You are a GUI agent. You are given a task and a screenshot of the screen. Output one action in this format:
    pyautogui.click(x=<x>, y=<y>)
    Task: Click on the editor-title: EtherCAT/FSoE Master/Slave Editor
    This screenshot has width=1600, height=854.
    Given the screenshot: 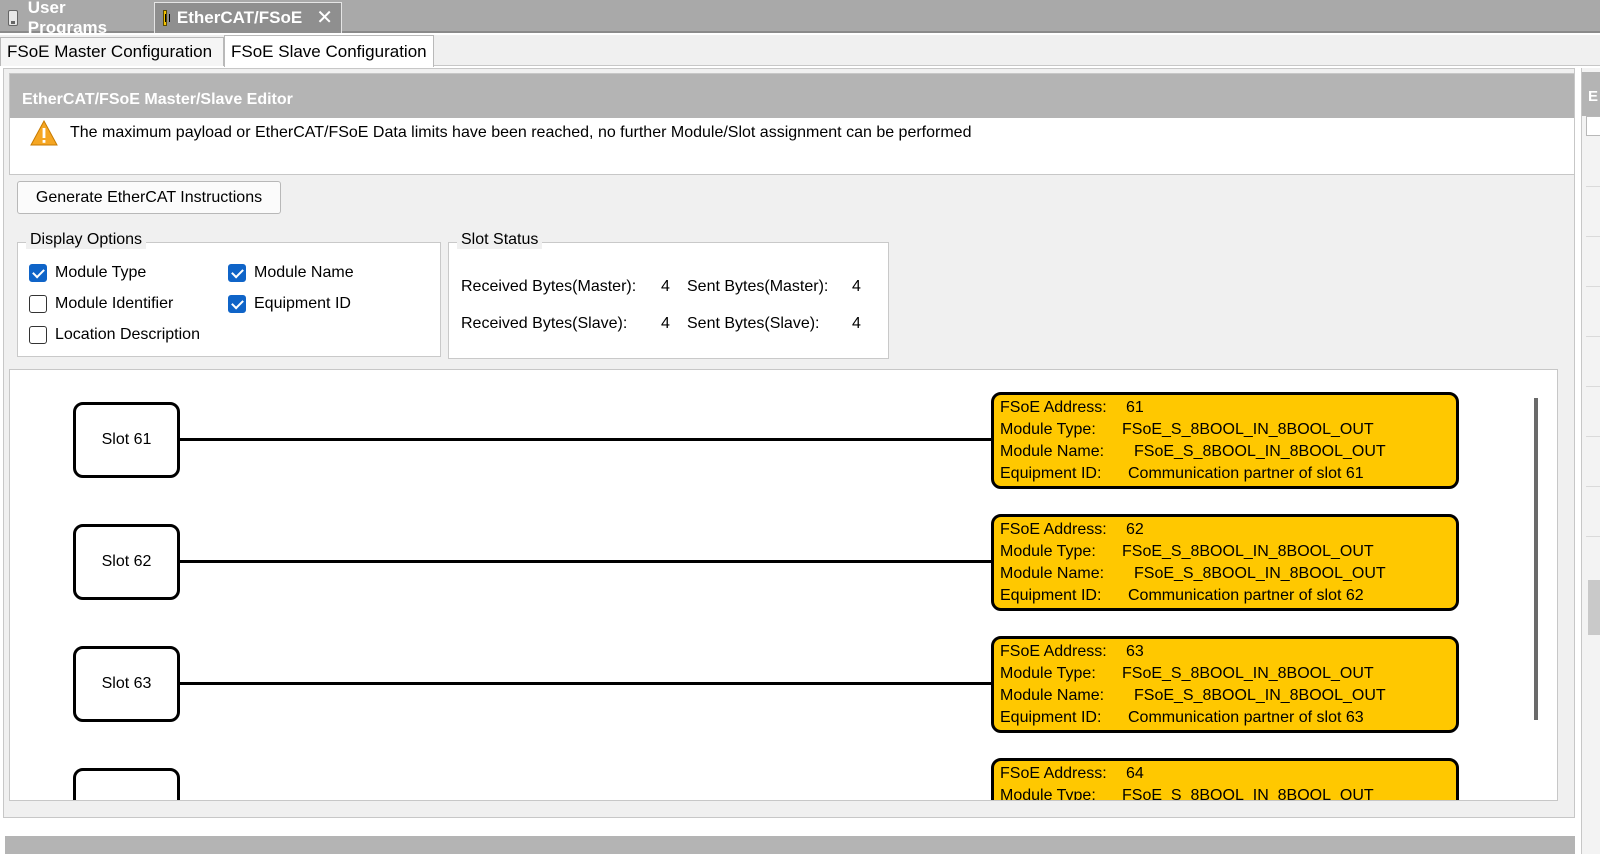 What is the action you would take?
    pyautogui.click(x=792, y=96)
    